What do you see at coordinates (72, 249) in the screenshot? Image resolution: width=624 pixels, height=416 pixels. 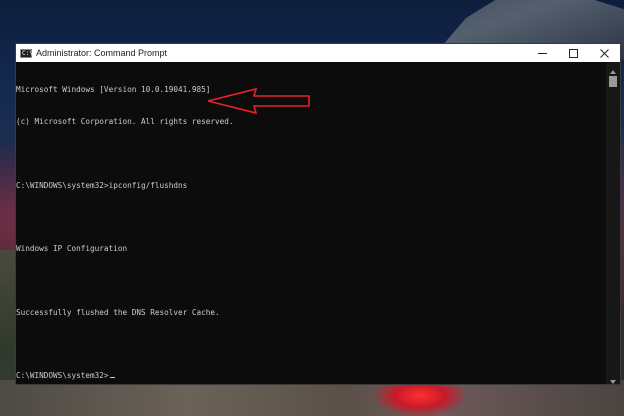 I see `console-line: Windows IP Configuration` at bounding box center [72, 249].